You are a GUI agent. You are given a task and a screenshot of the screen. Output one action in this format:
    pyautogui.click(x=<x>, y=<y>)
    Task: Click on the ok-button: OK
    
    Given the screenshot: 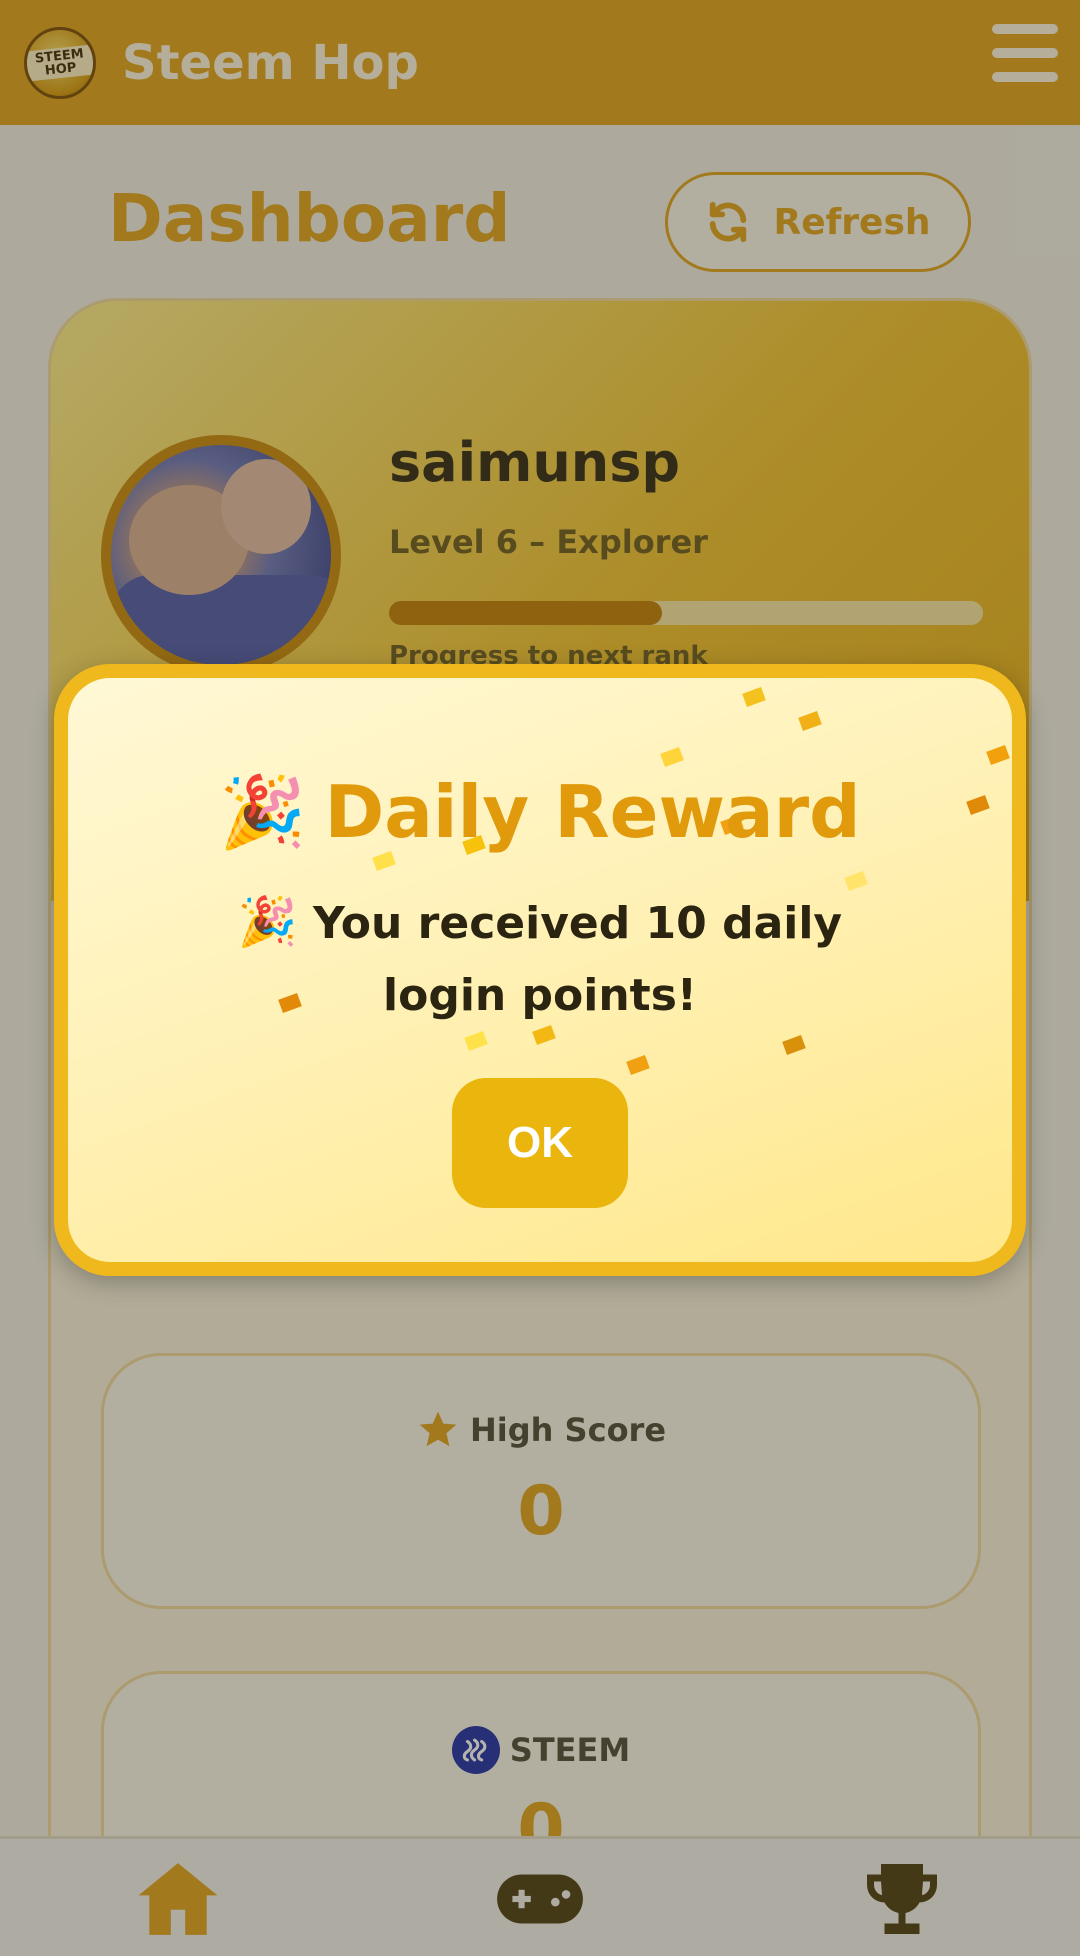 What is the action you would take?
    pyautogui.click(x=540, y=1143)
    